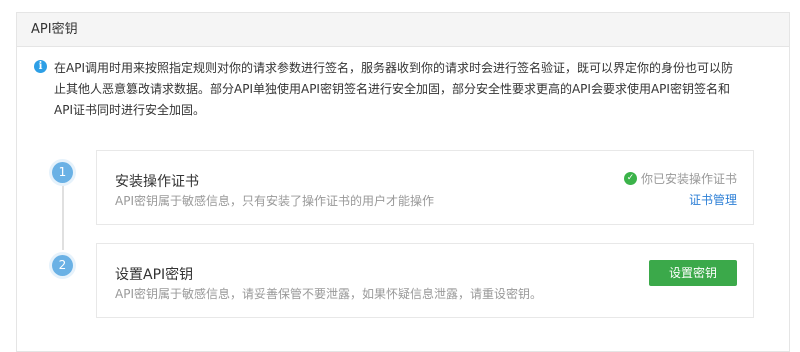 This screenshot has width=800, height=352. Describe the element at coordinates (154, 275) in the screenshot. I see `step-2-title: 设置API密钥` at that location.